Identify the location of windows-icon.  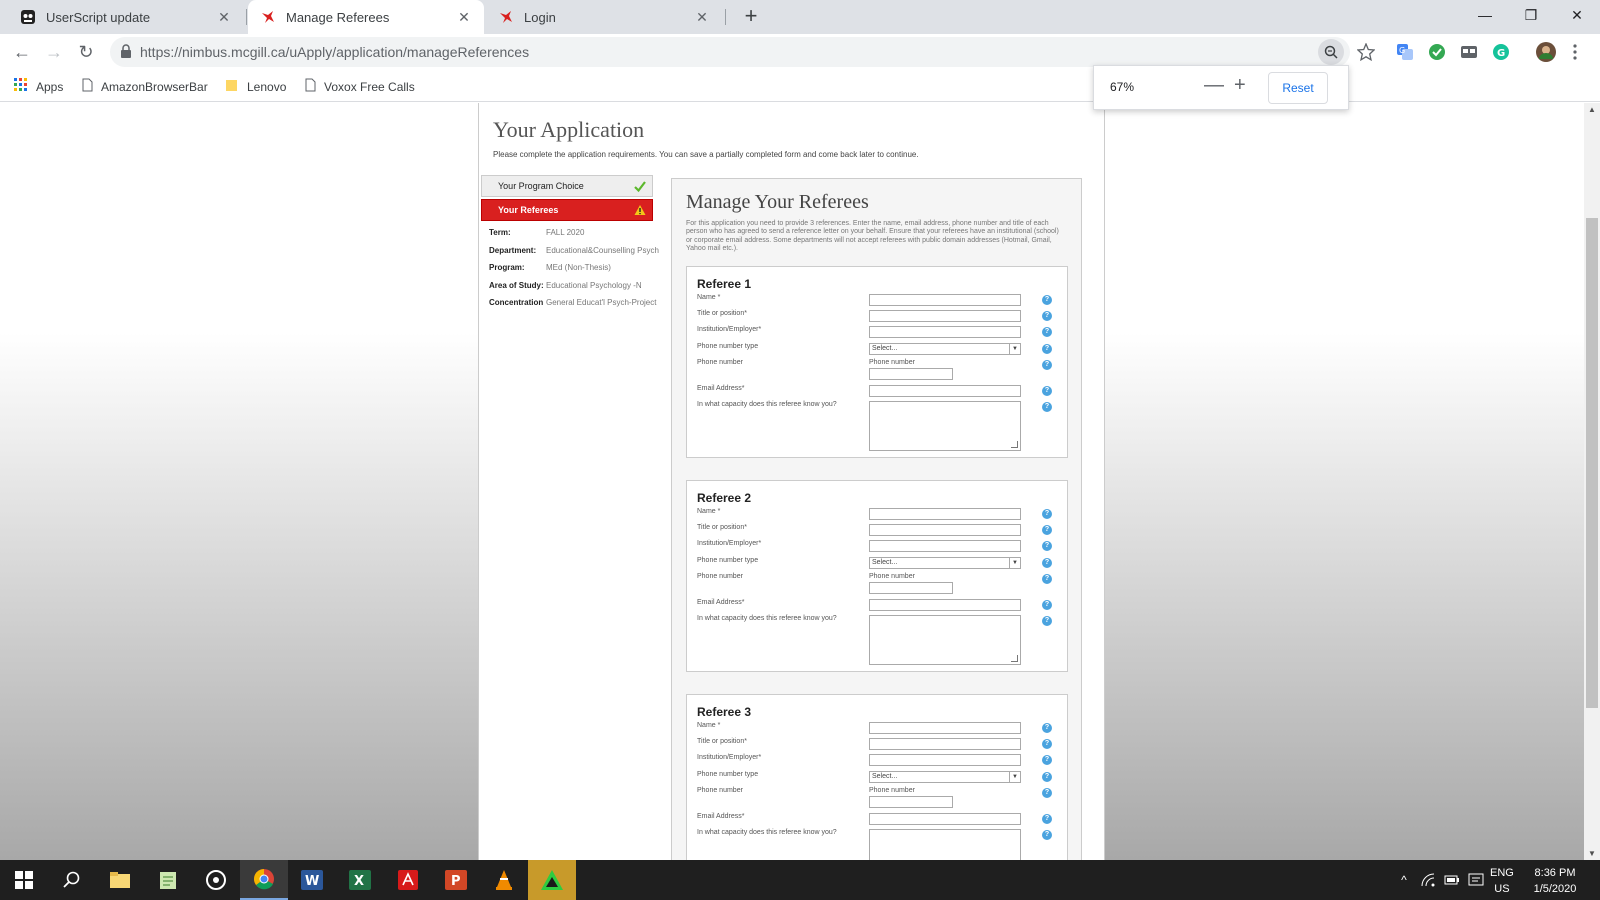
(24, 880).